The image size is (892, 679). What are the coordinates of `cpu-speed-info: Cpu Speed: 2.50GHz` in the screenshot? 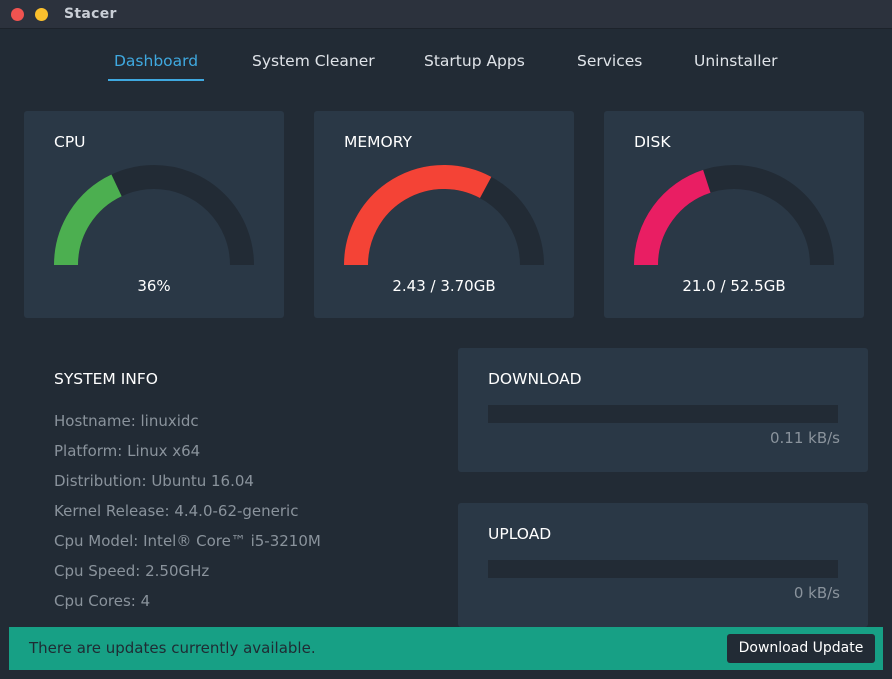 It's located at (132, 571).